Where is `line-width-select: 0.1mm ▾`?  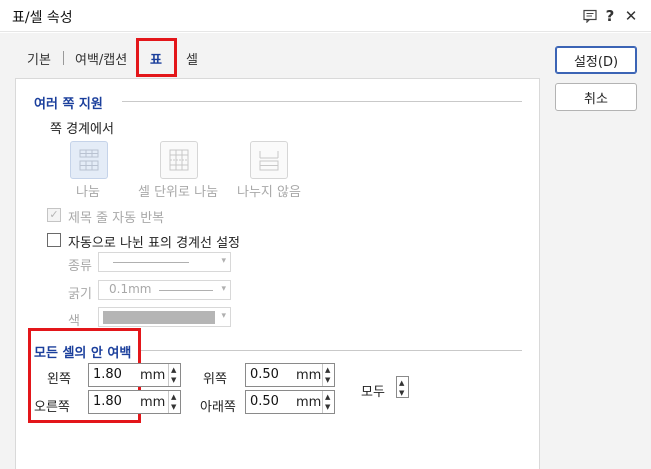
line-width-select: 0.1mm ▾ is located at coordinates (164, 290).